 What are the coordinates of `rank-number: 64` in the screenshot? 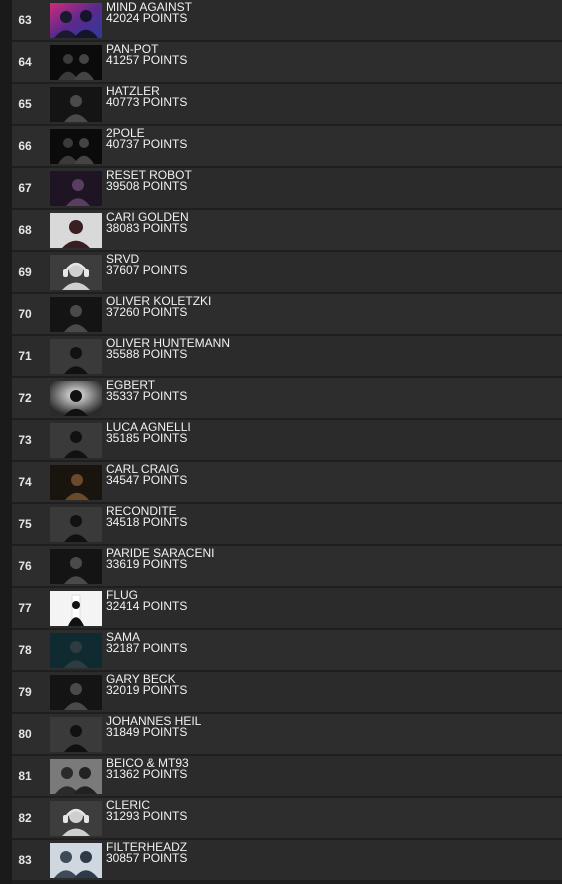 It's located at (25, 62).